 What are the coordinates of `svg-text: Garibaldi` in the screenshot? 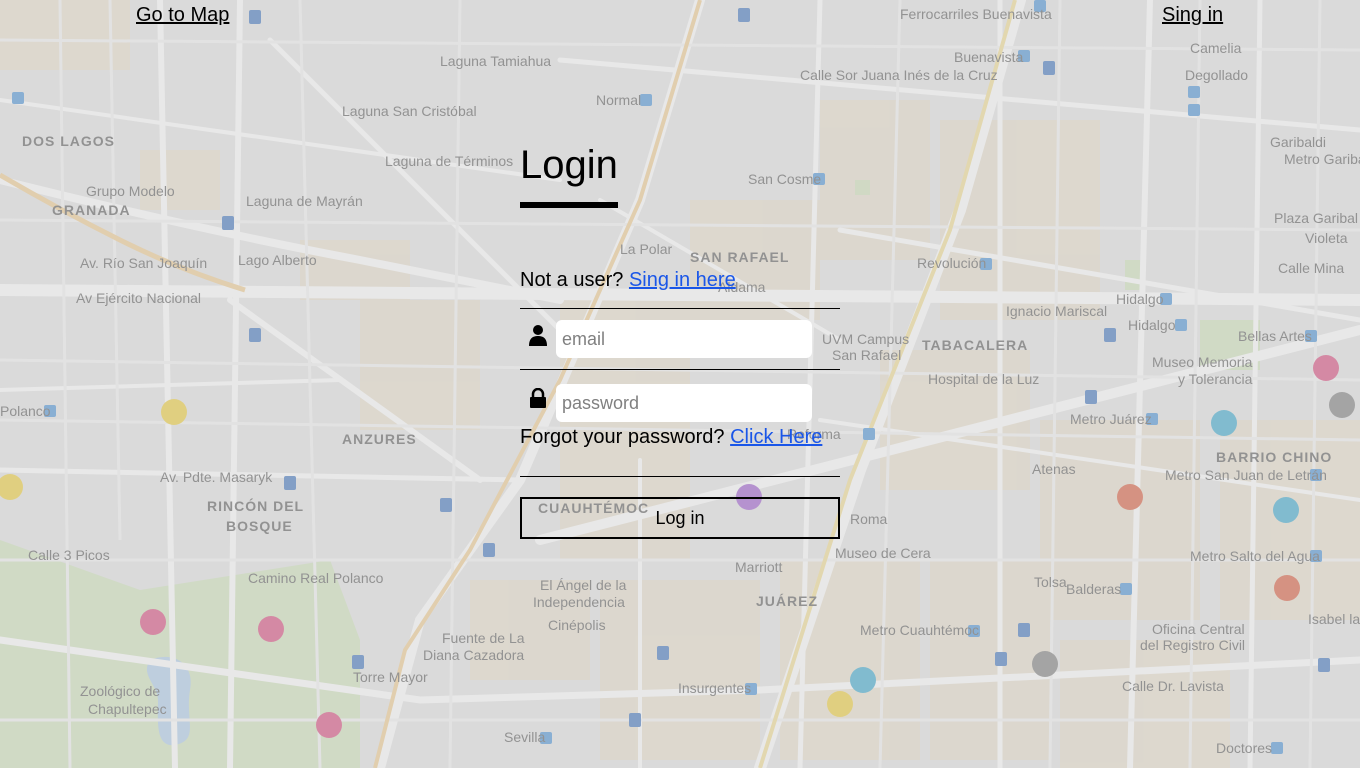 It's located at (1298, 142).